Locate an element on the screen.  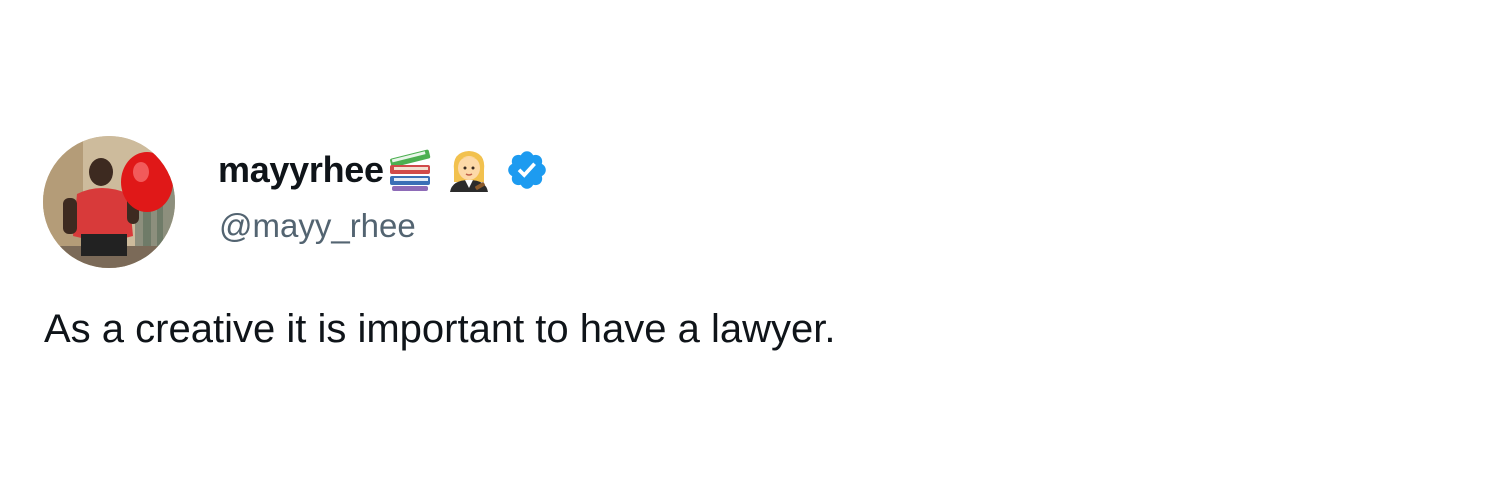
avatar is located at coordinates (109, 202).